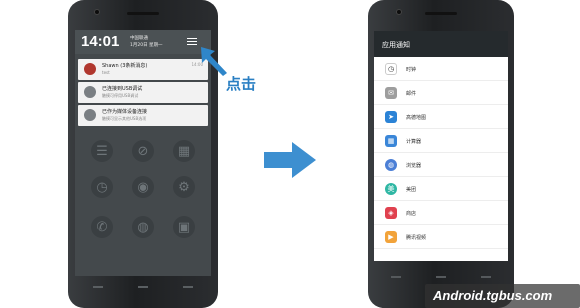  I want to click on notification-title: Shawn (3条新消息), so click(125, 66).